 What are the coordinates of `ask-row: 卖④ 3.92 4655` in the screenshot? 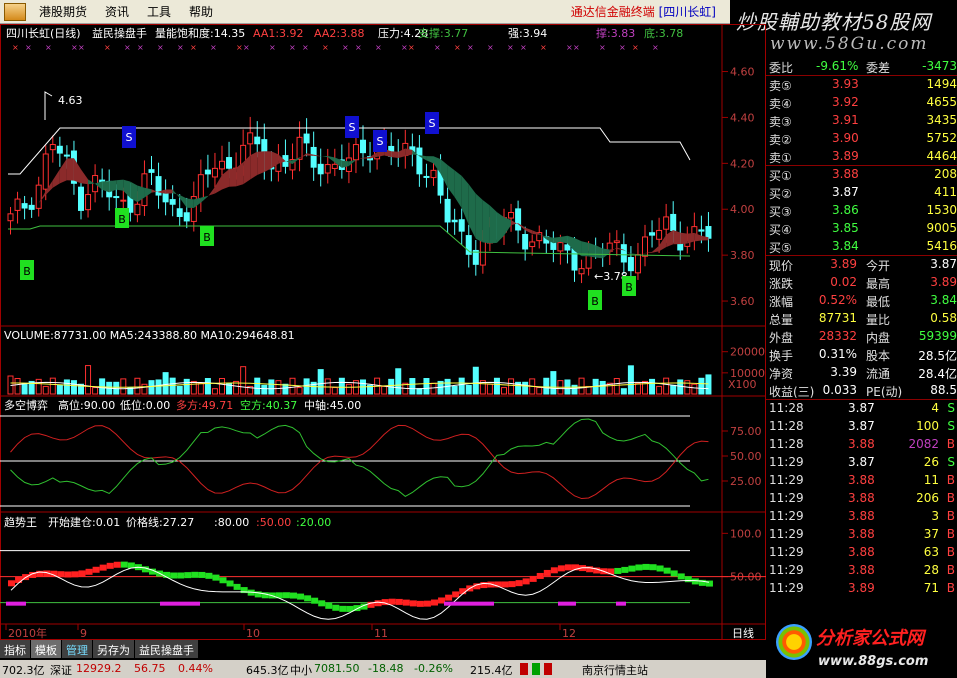 It's located at (861, 103).